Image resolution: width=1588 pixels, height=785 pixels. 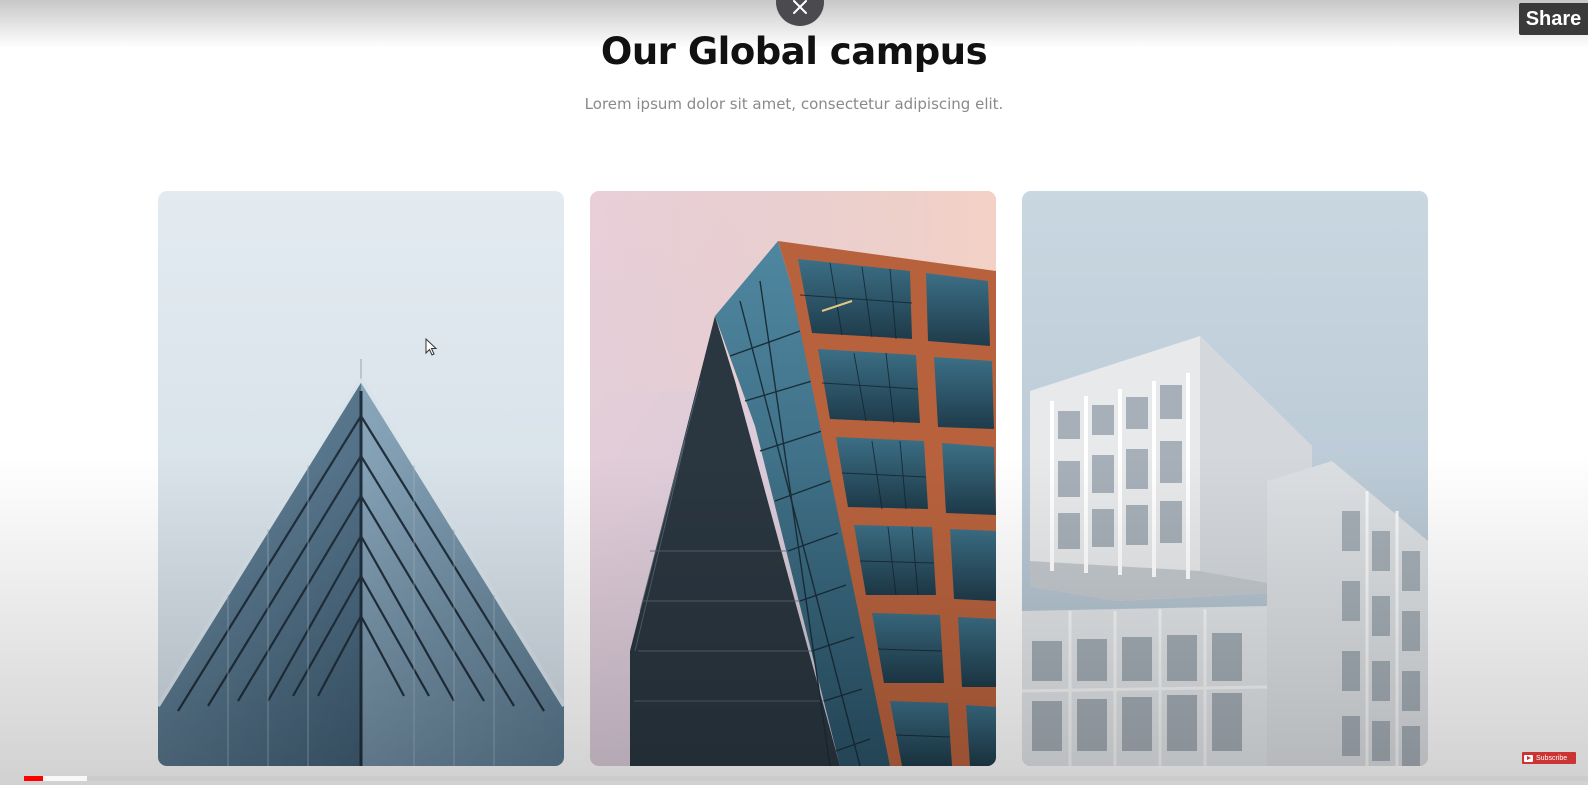 What do you see at coordinates (800, 7) in the screenshot?
I see `close-icon` at bounding box center [800, 7].